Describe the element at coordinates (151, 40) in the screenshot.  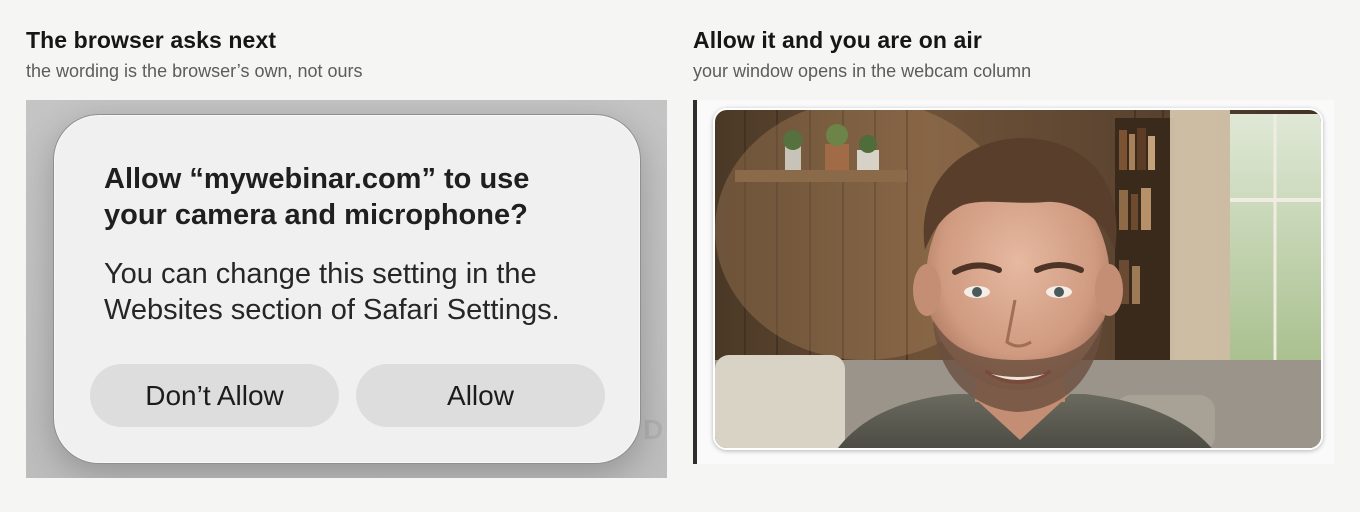
I see `panel-title: The browser asks next` at that location.